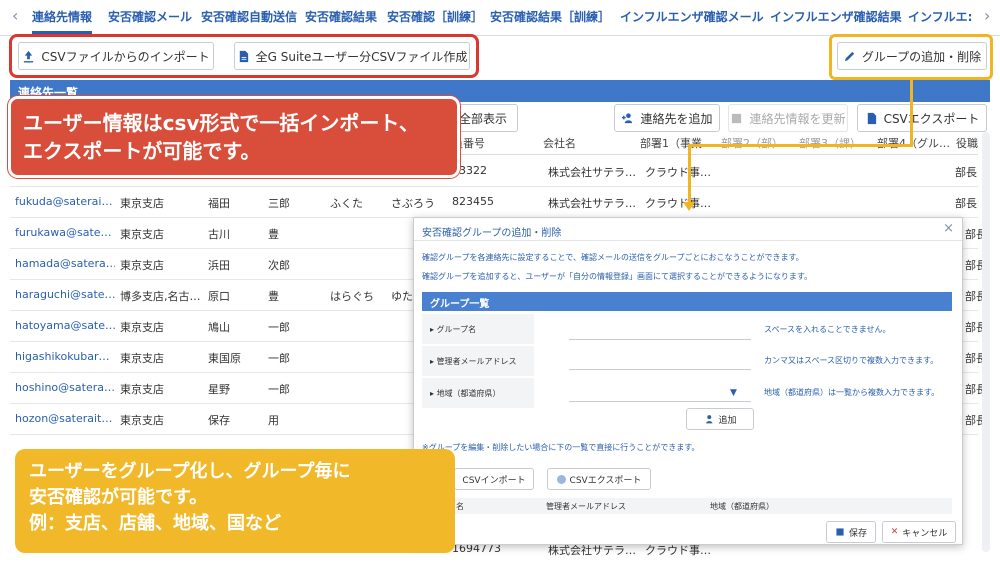  Describe the element at coordinates (692, 16) in the screenshot. I see `tab-flu-mail: インフルエンザ確認メール` at that location.